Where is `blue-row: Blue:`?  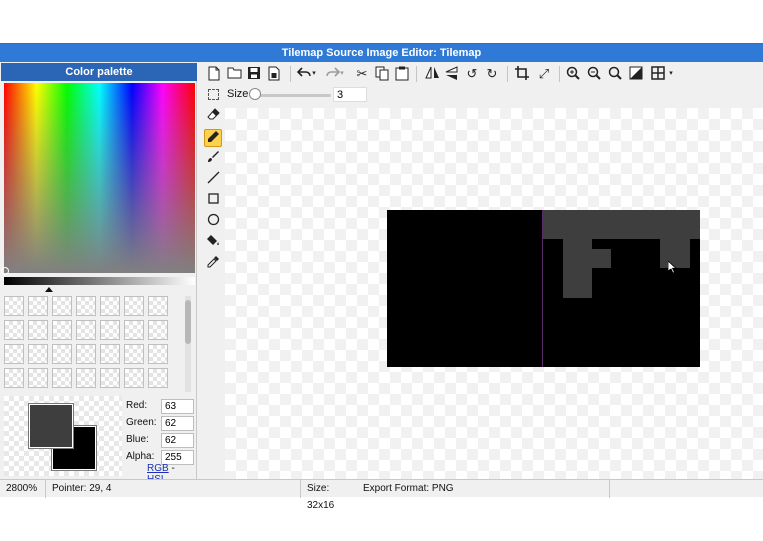
blue-row: Blue: is located at coordinates (161, 440).